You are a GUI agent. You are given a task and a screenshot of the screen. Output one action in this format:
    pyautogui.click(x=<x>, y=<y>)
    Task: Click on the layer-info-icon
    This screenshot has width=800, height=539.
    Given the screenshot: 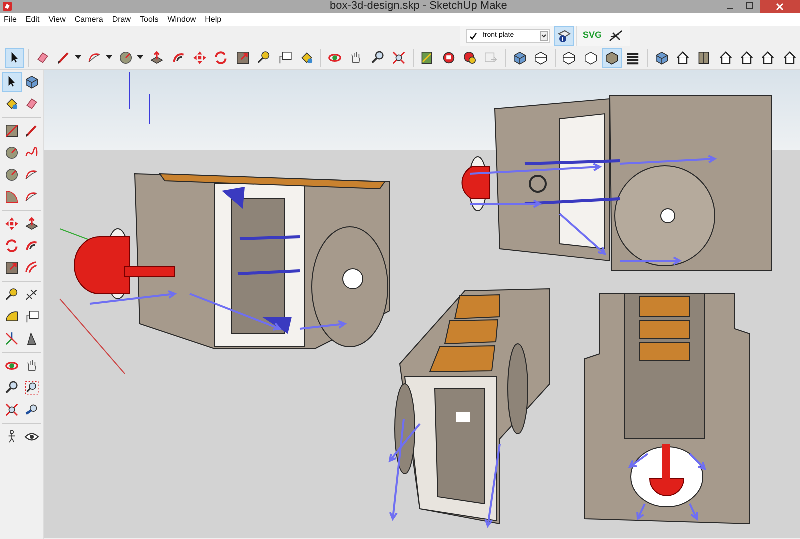 What is the action you would take?
    pyautogui.click(x=564, y=36)
    